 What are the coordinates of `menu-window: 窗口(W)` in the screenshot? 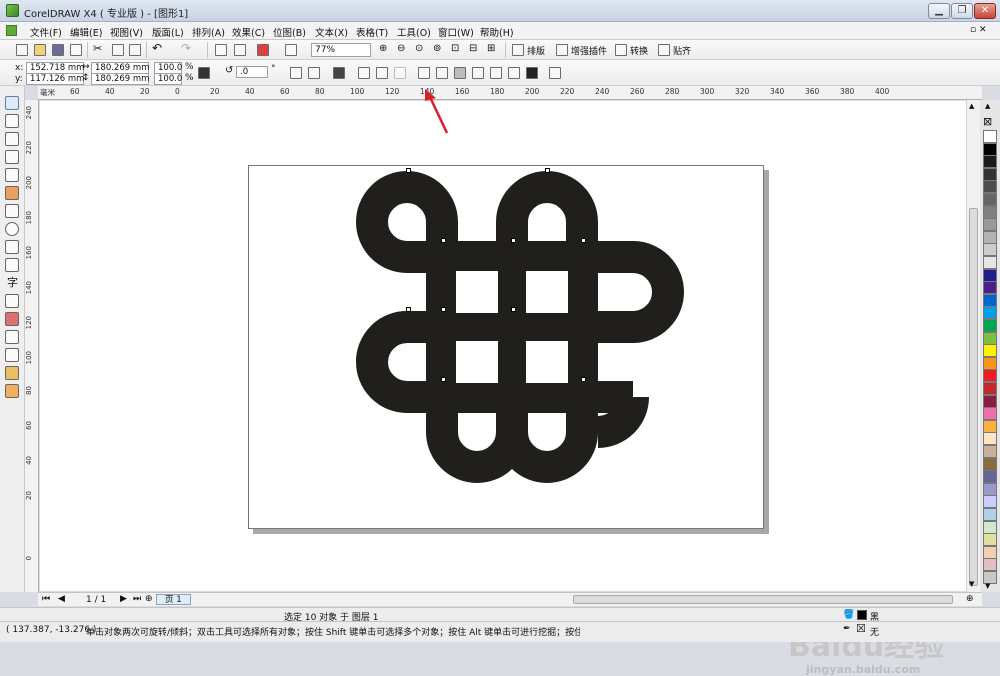 It's located at (456, 32).